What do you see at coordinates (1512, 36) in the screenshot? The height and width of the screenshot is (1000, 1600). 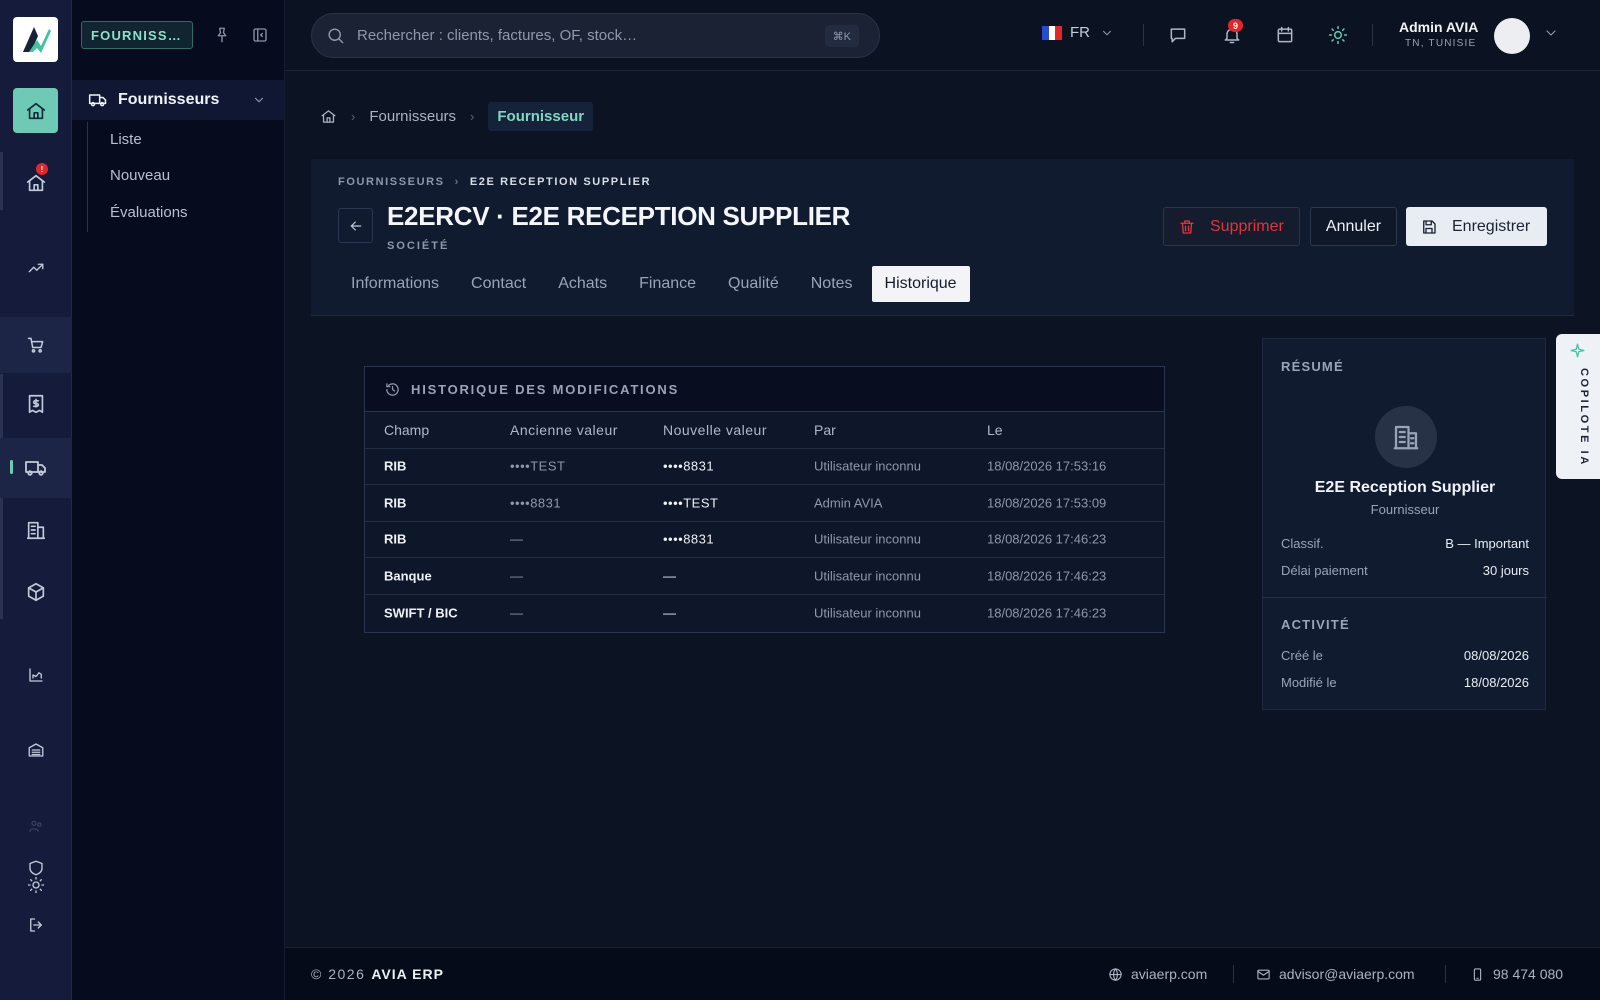 I see `avatar` at bounding box center [1512, 36].